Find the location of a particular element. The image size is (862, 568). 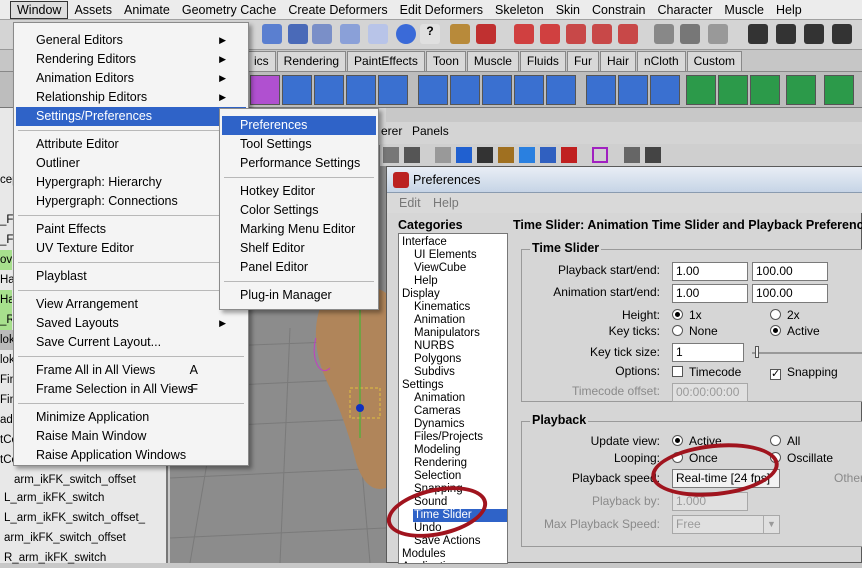

menu-help: Help is located at coordinates (789, 10).